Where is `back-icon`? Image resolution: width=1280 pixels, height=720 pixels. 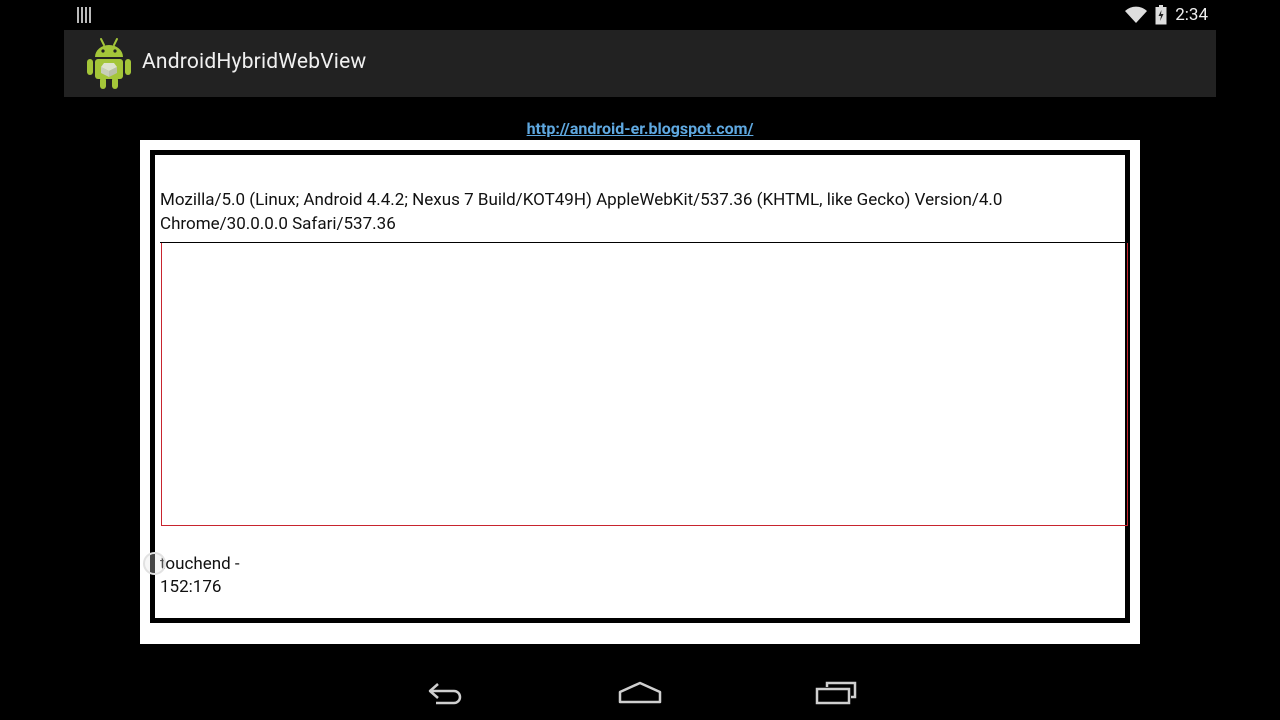 back-icon is located at coordinates (445, 694).